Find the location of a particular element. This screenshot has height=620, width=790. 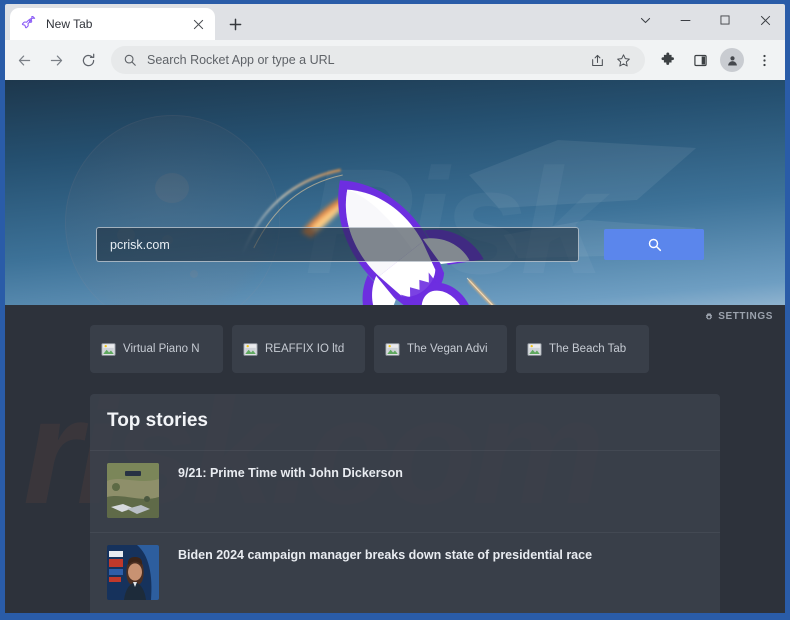

hero-search-button is located at coordinates (654, 244).